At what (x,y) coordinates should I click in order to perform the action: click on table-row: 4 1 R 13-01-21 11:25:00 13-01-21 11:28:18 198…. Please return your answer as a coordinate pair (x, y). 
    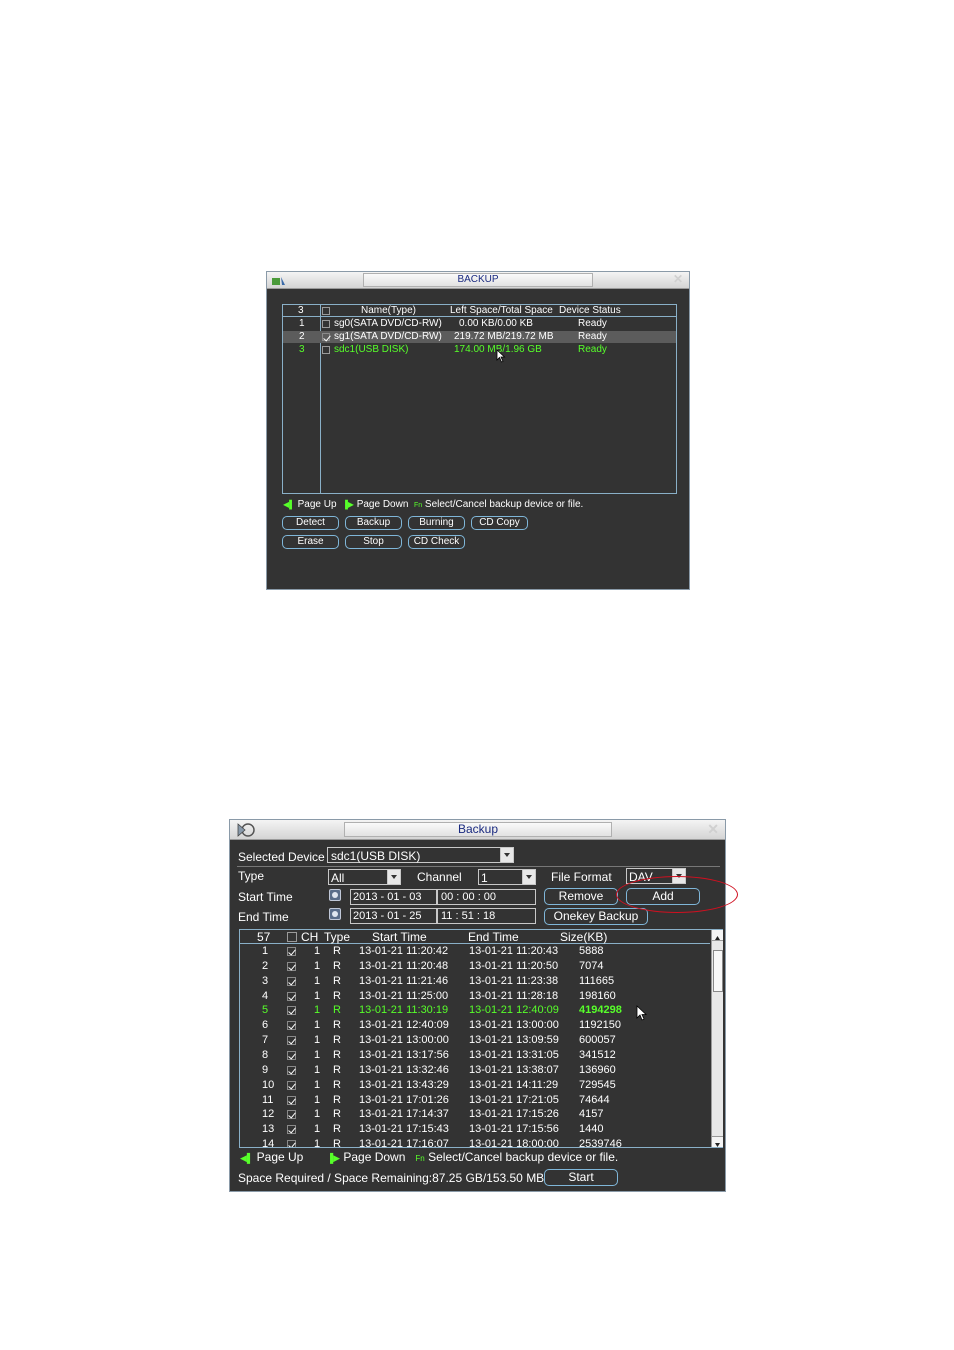
    Looking at the image, I should click on (475, 996).